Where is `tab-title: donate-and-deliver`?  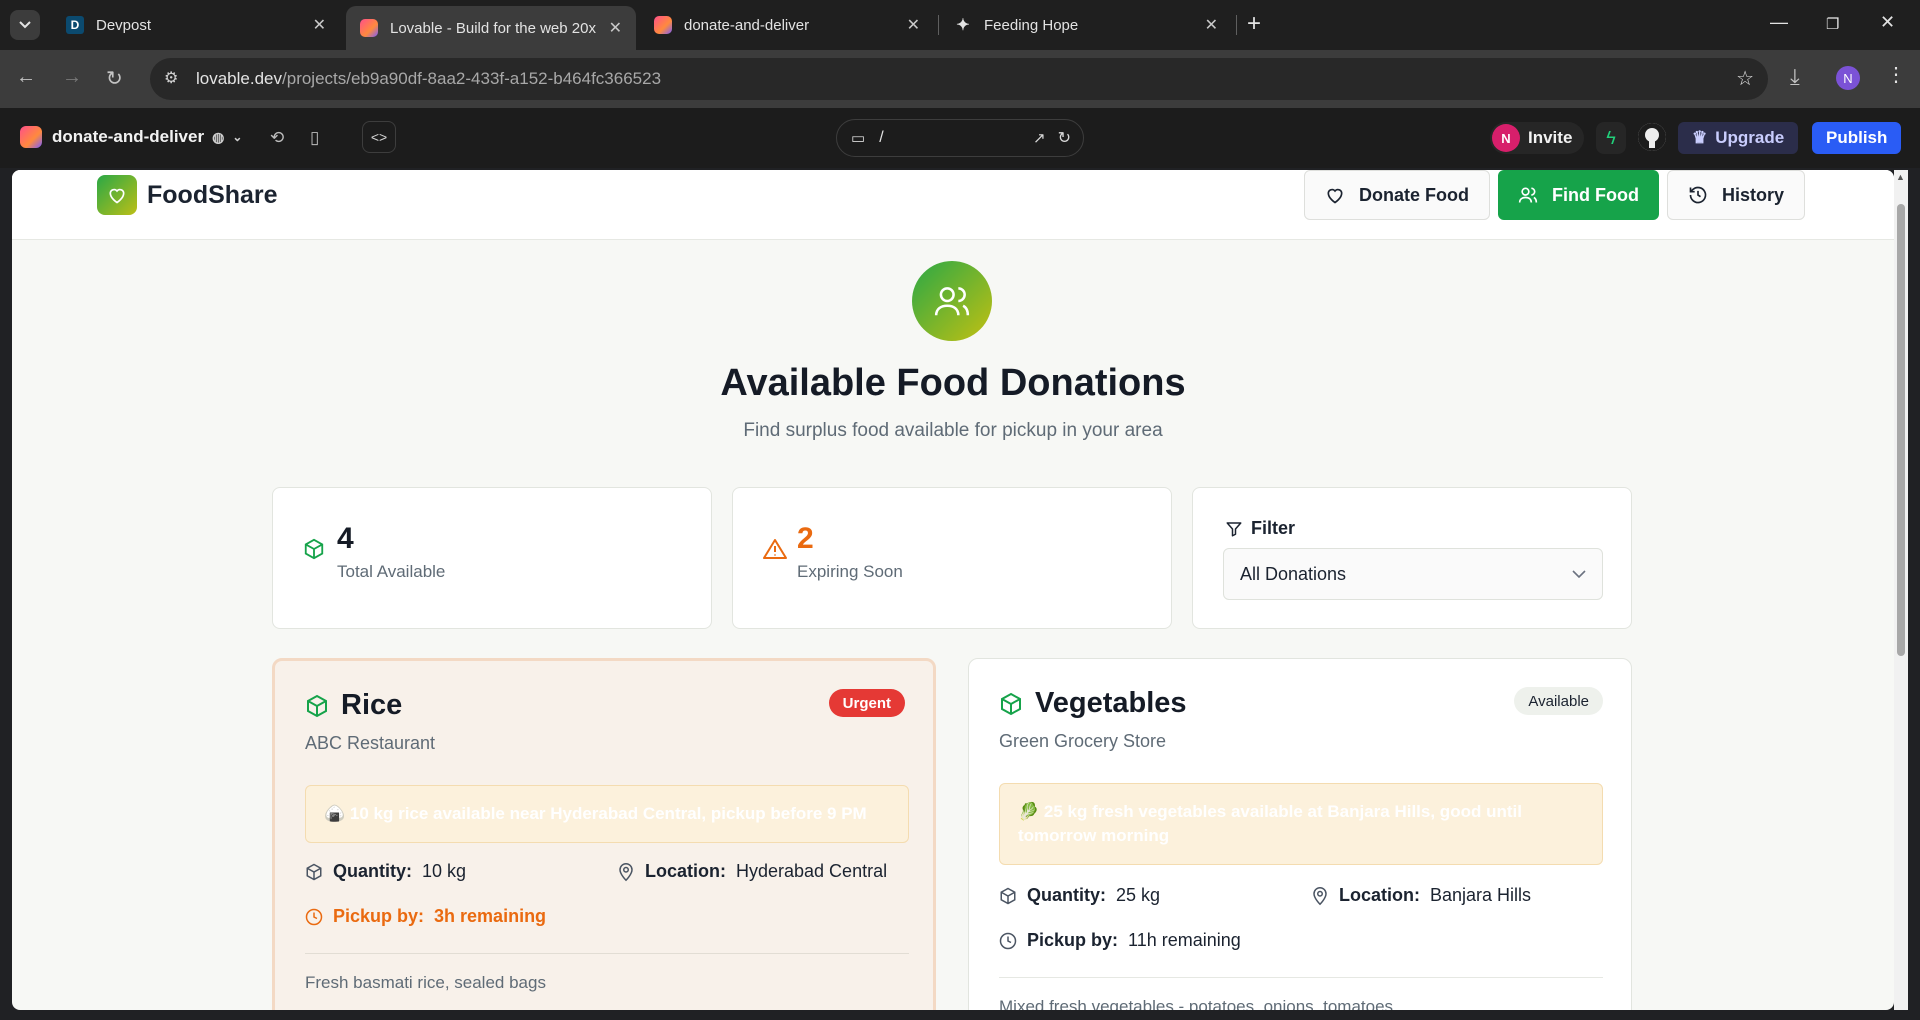
tab-title: donate-and-deliver is located at coordinates (747, 25).